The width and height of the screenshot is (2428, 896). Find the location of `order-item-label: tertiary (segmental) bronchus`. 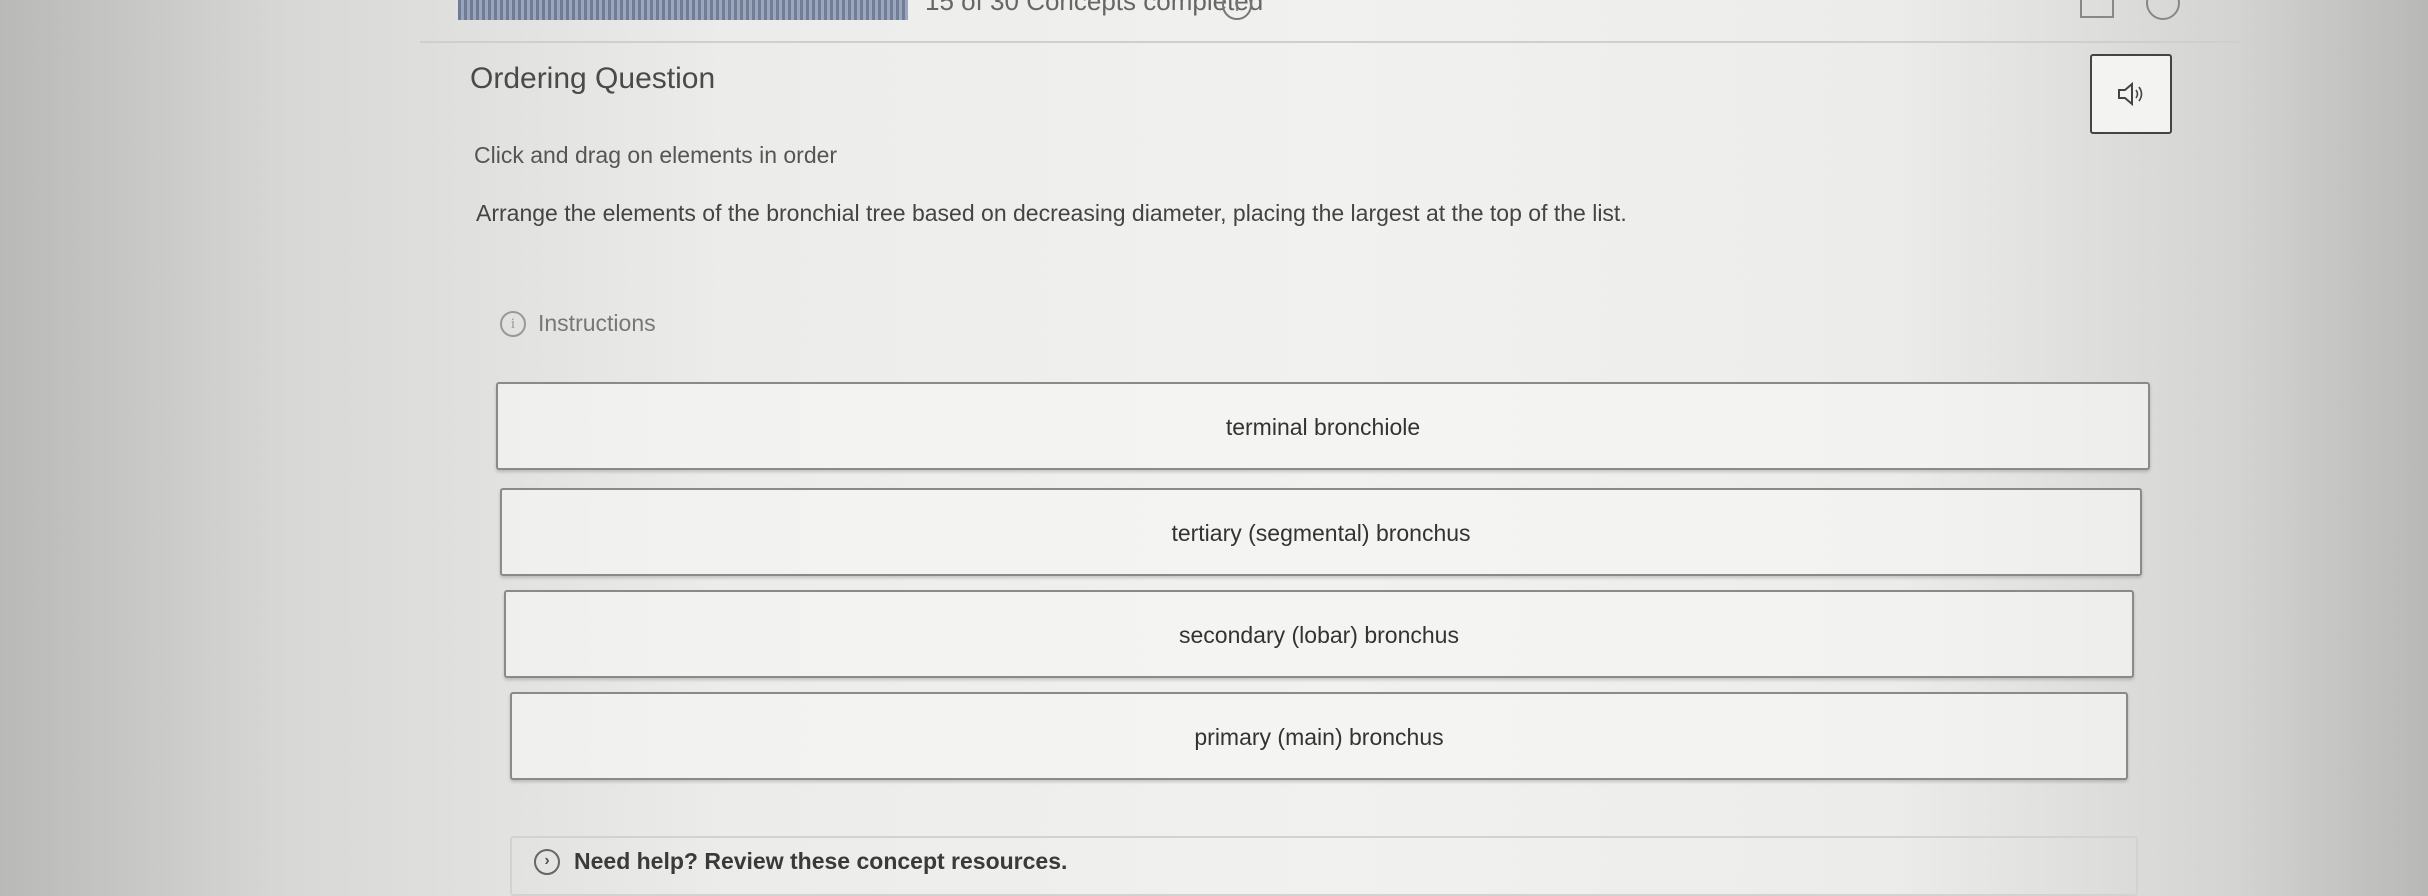

order-item-label: tertiary (segmental) bronchus is located at coordinates (1321, 533).